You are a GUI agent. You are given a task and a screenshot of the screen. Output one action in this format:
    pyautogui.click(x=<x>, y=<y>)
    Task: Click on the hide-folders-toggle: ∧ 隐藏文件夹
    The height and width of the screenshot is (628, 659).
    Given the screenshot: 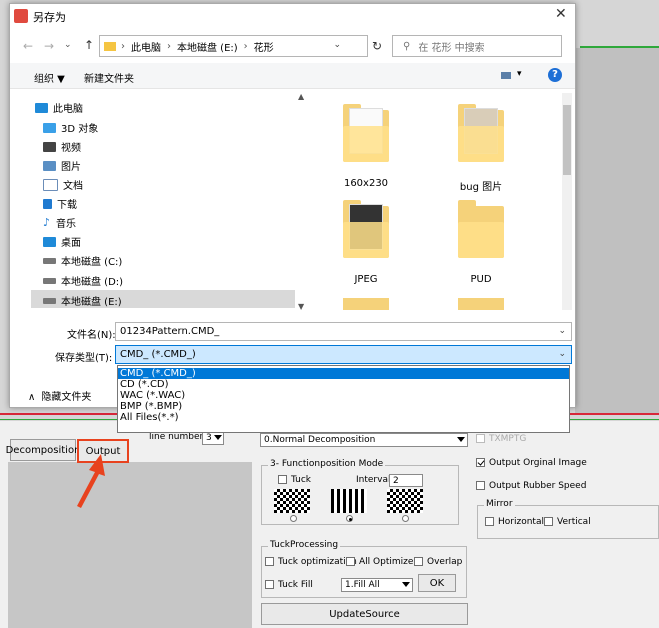 What is the action you would take?
    pyautogui.click(x=59, y=395)
    